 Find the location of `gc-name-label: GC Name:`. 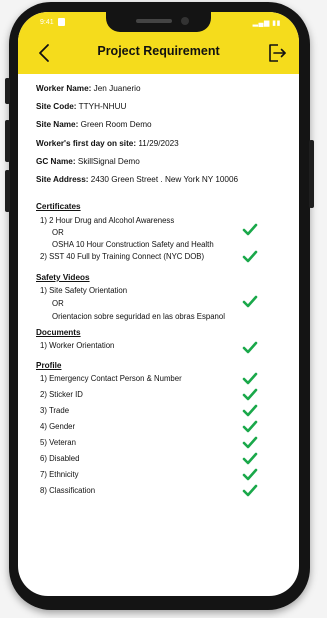

gc-name-label: GC Name: is located at coordinates (56, 161).